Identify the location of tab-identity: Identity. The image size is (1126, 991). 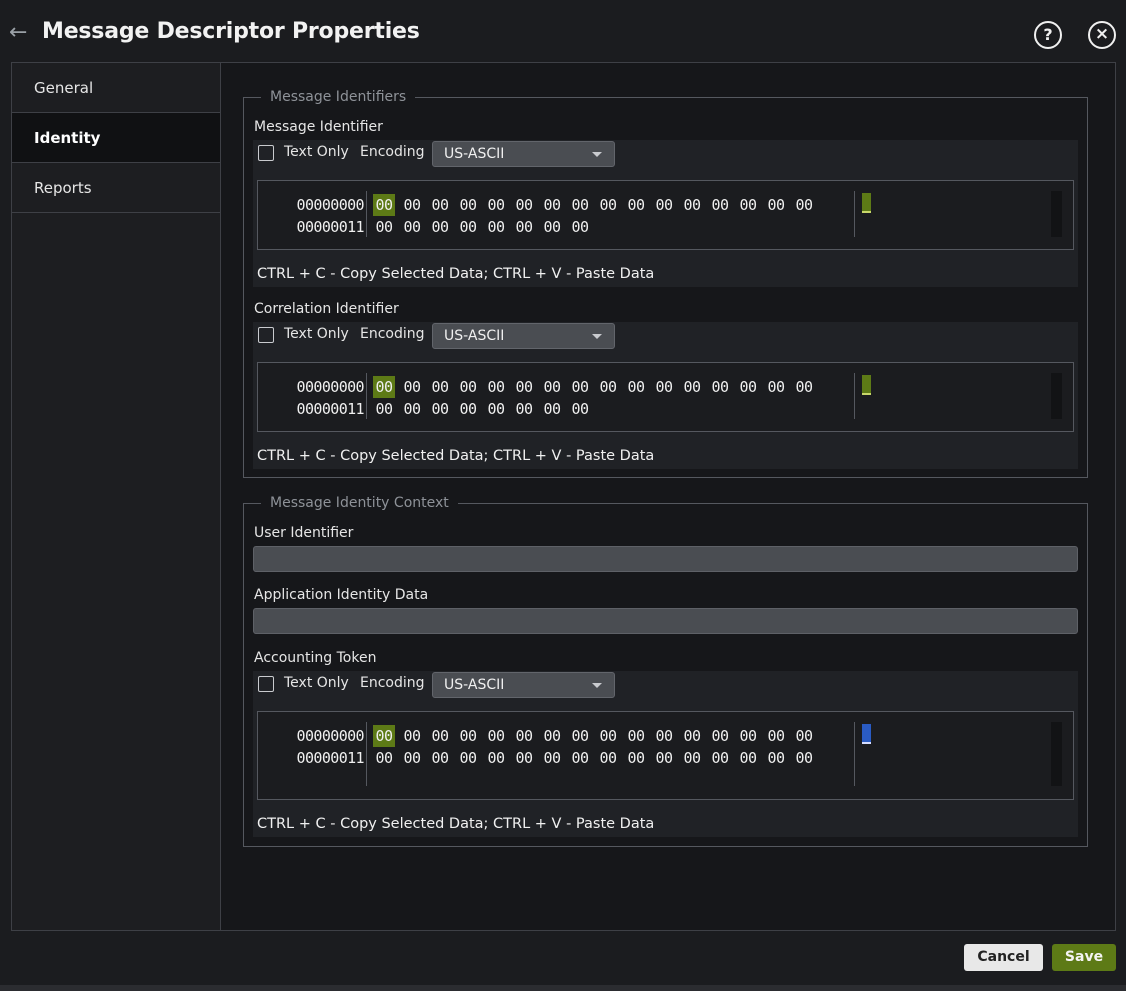
(116, 138).